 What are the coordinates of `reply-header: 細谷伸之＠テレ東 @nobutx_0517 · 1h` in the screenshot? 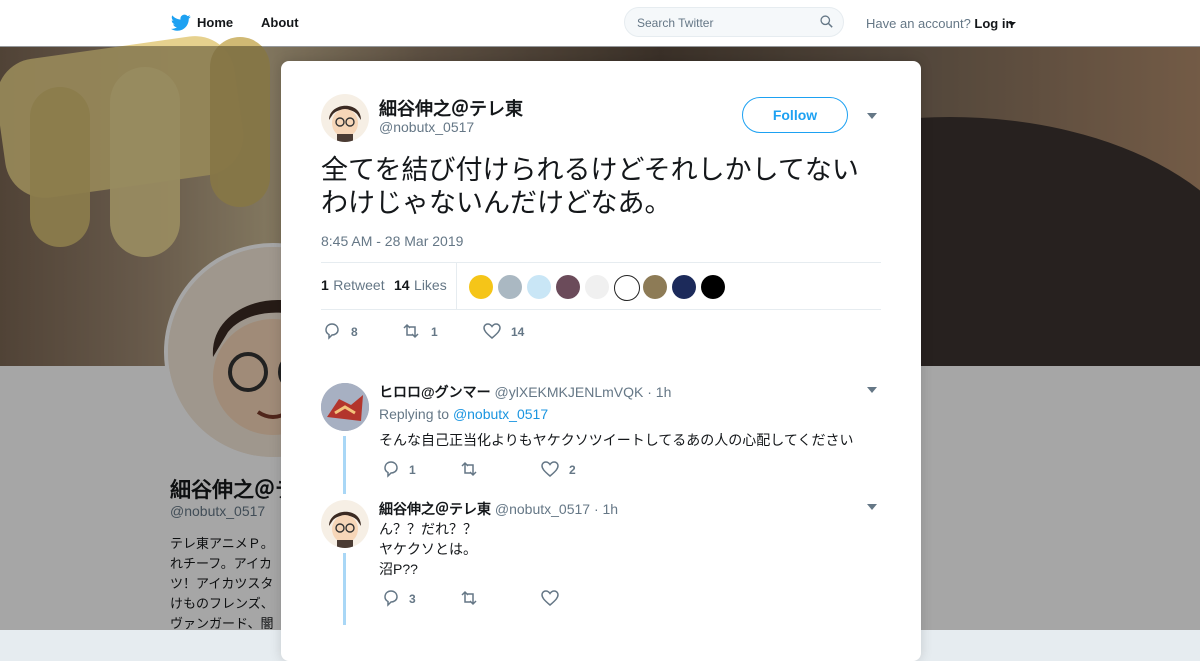 It's located at (498, 509).